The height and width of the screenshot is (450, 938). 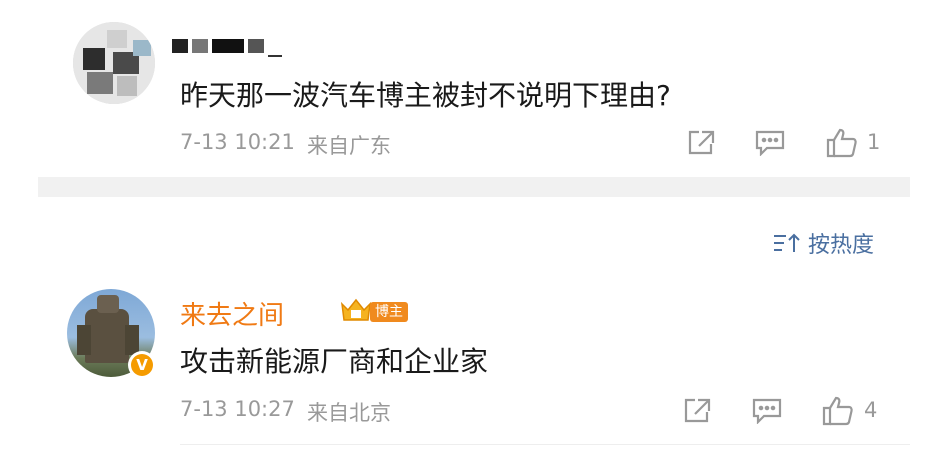 I want to click on divider, so click(x=545, y=444).